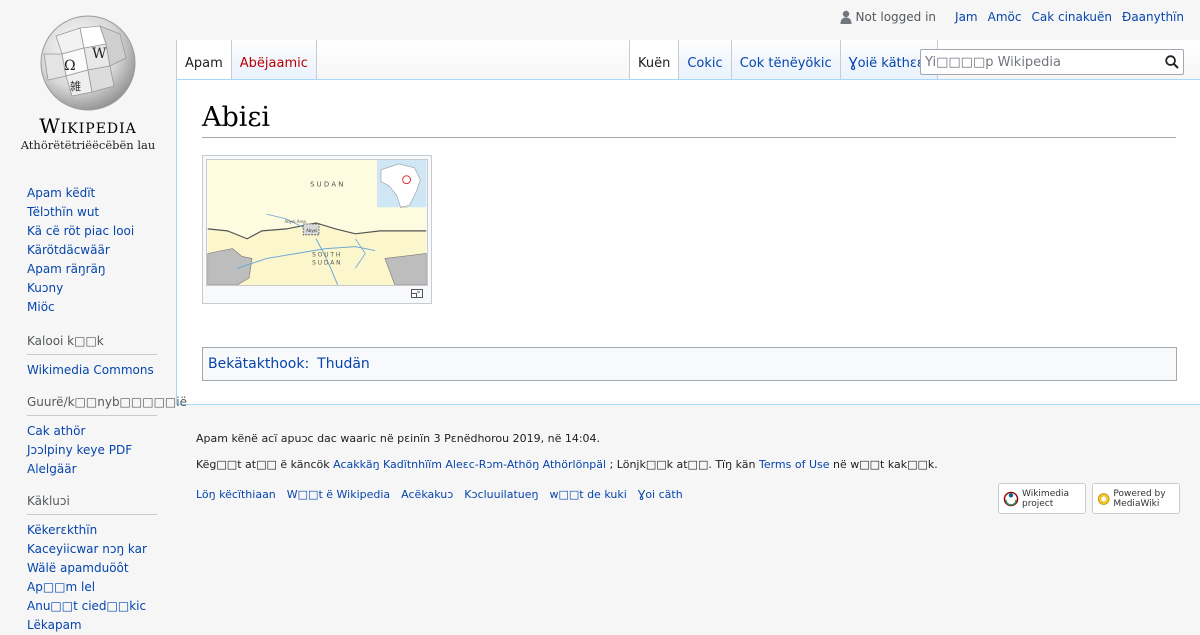 This screenshot has height=635, width=1200. Describe the element at coordinates (966, 17) in the screenshot. I see `talk-link: Jam` at that location.